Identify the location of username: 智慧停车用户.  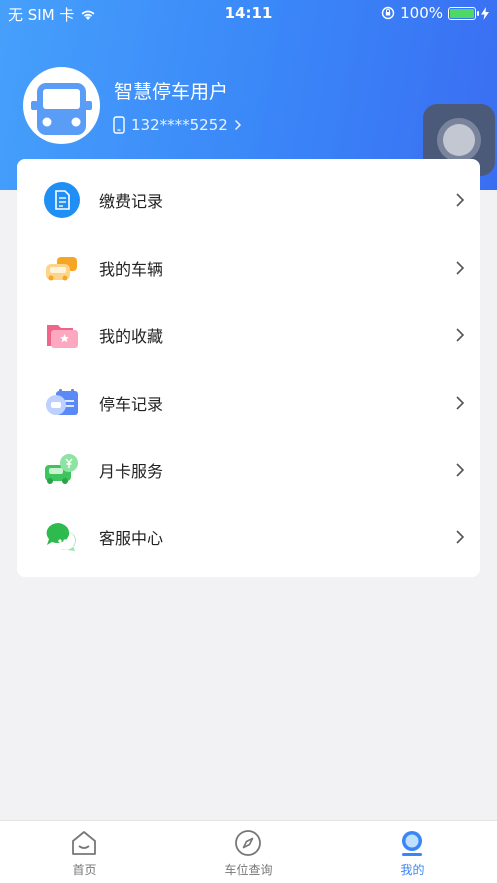
(171, 92).